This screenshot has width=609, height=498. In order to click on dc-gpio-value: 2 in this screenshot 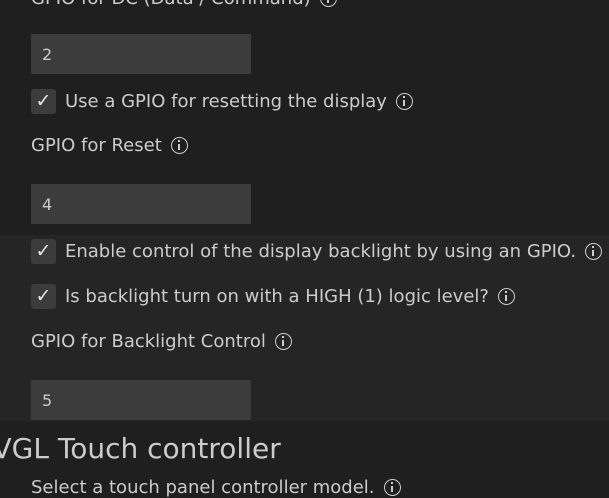, I will do `click(47, 54)`.